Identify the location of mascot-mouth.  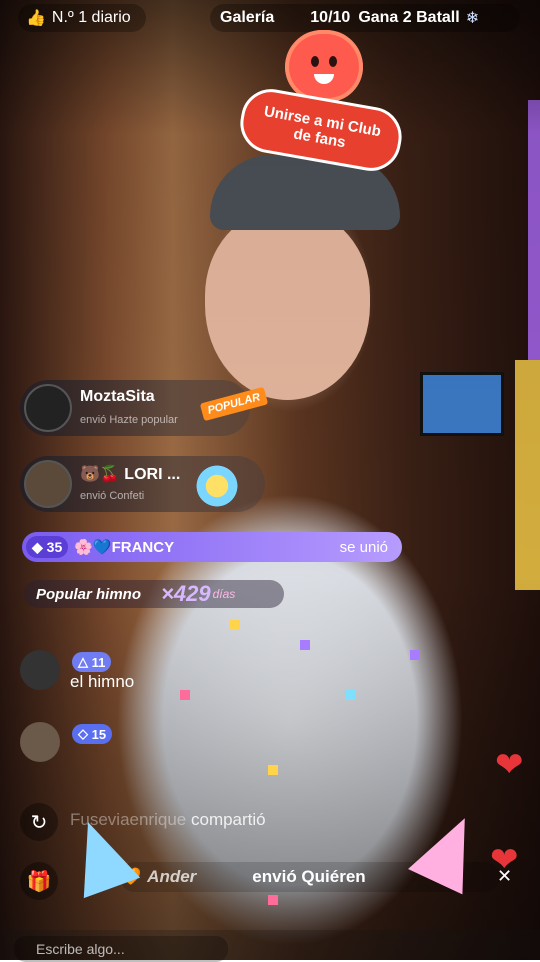
(324, 79).